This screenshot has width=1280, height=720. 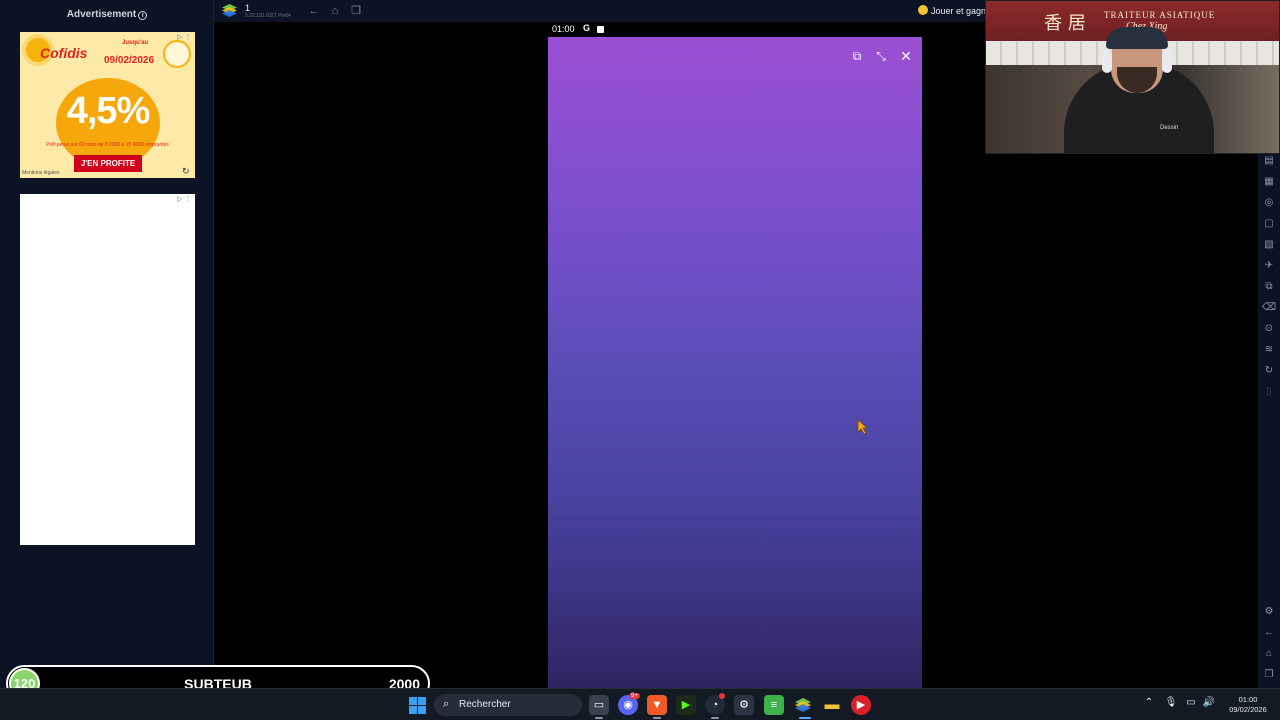 I want to click on eraser-icon: ⌫, so click(x=1269, y=308).